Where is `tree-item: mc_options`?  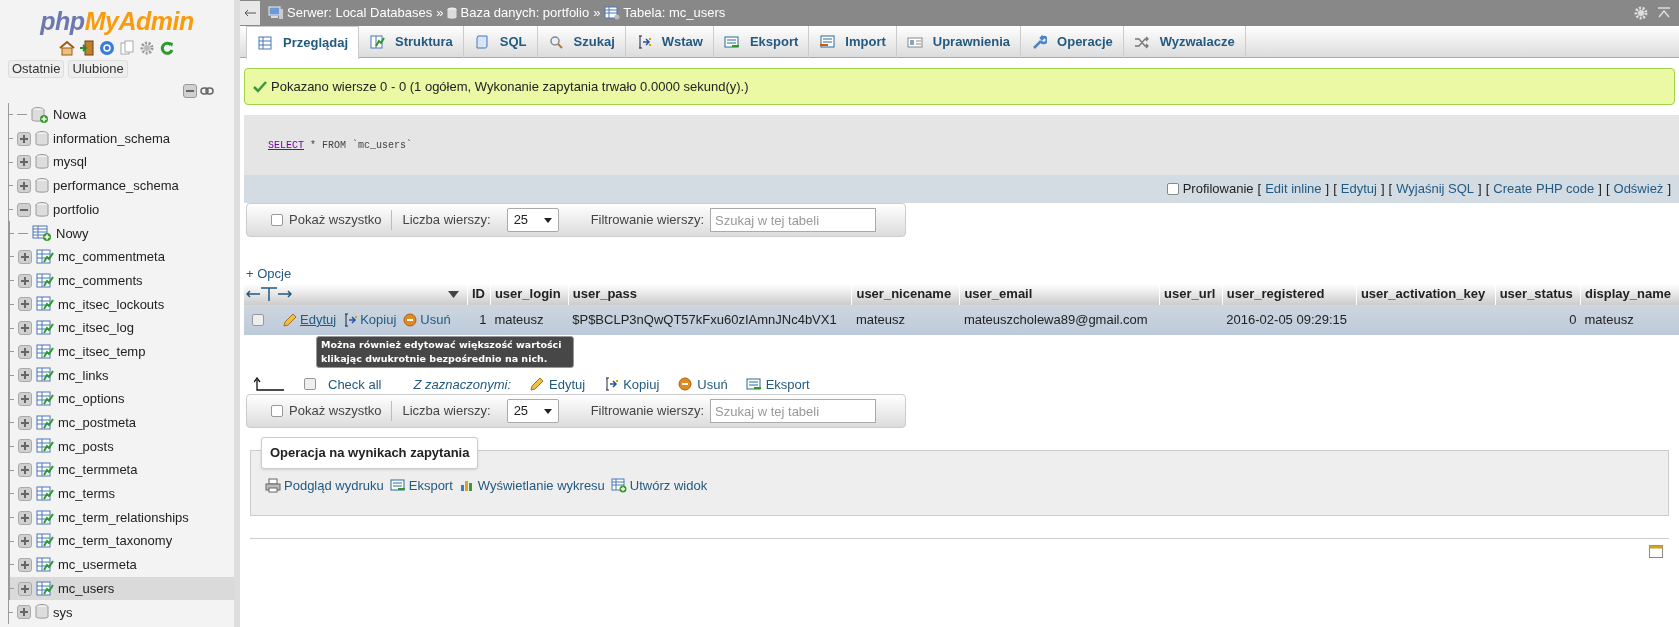 tree-item: mc_options is located at coordinates (91, 399).